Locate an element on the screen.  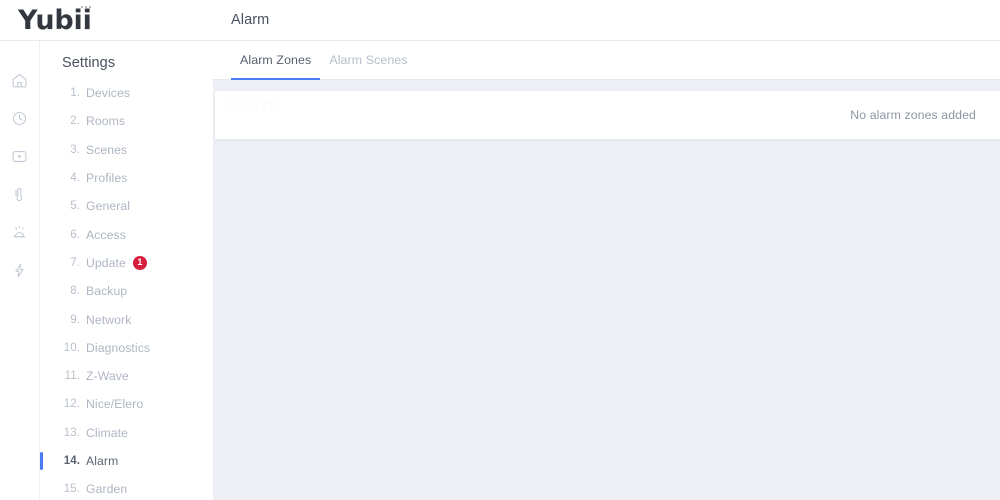
climate-thermometer-icon is located at coordinates (19, 194).